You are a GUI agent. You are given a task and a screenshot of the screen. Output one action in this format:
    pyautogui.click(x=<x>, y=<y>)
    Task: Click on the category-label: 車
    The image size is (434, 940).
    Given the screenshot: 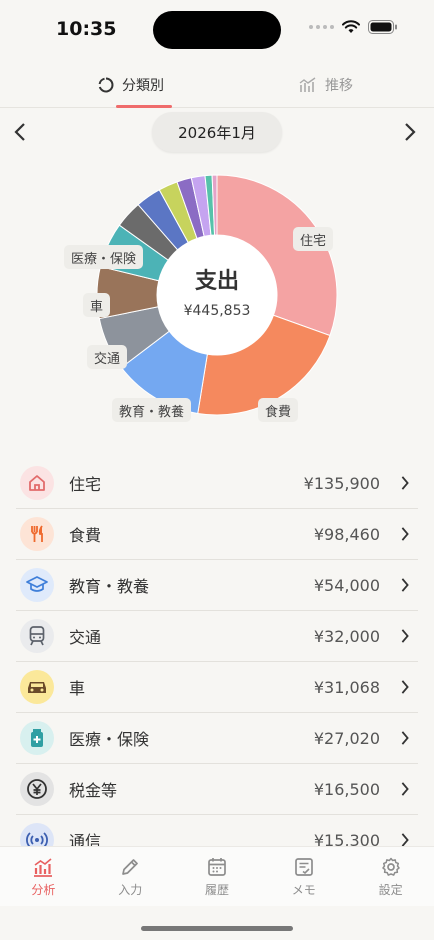 What is the action you would take?
    pyautogui.click(x=77, y=688)
    